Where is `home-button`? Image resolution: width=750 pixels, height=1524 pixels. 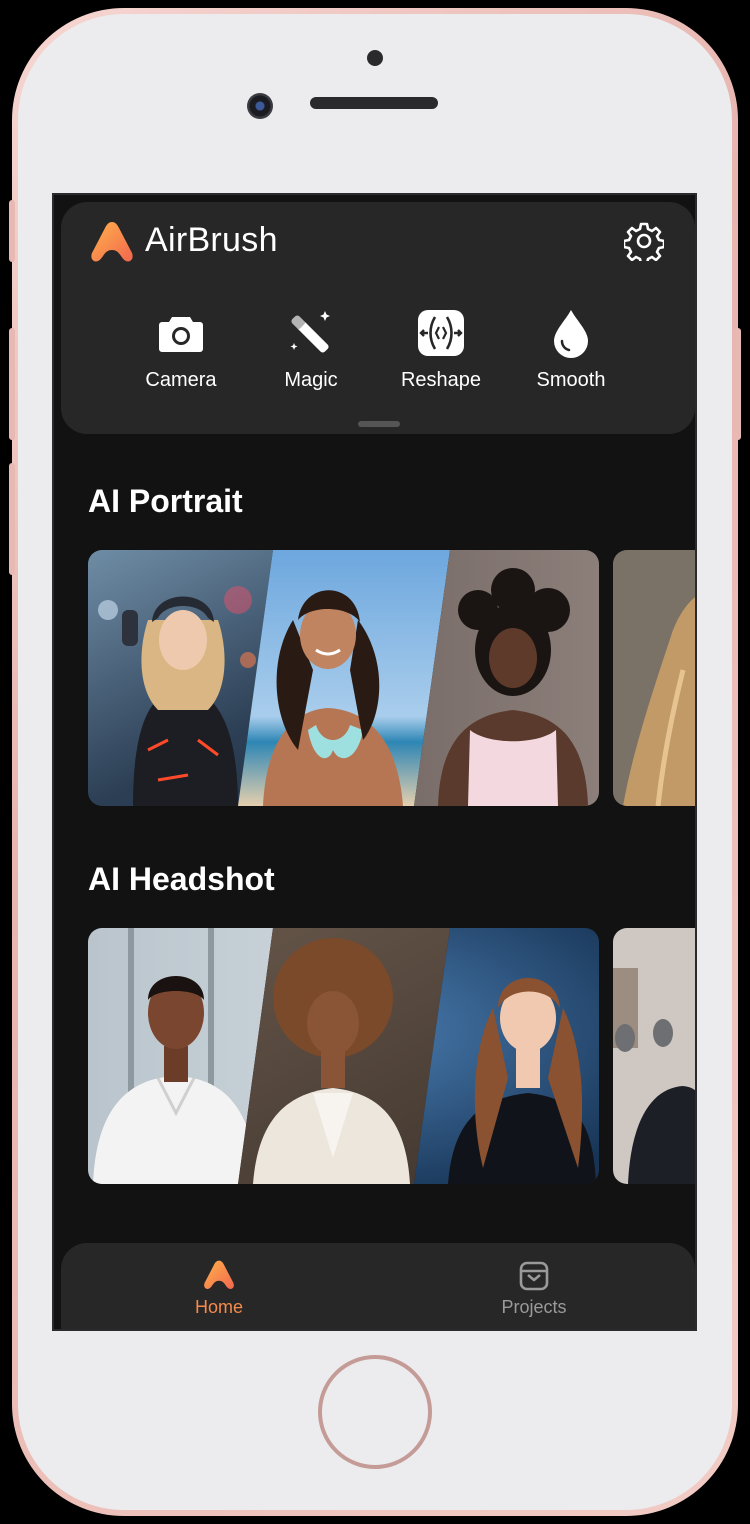 home-button is located at coordinates (375, 1412).